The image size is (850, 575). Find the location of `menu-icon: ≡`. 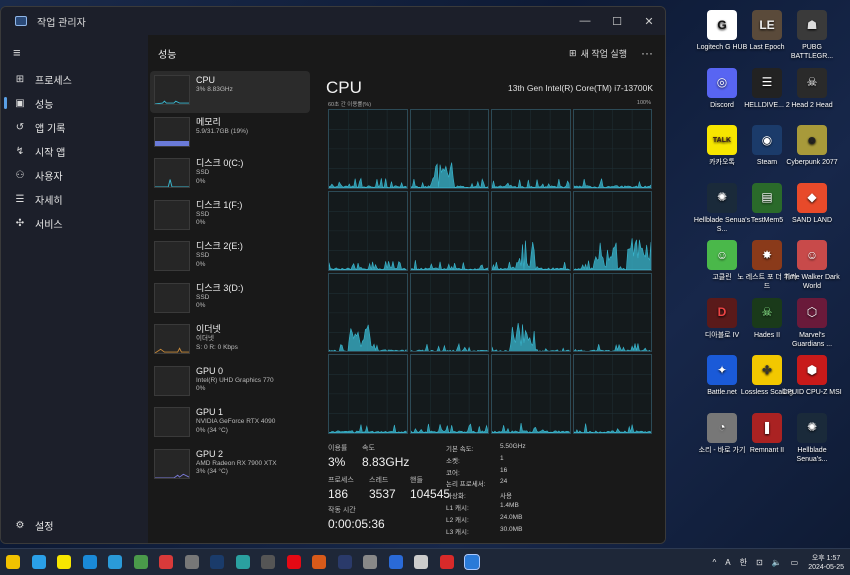

menu-icon: ≡ is located at coordinates (74, 51).